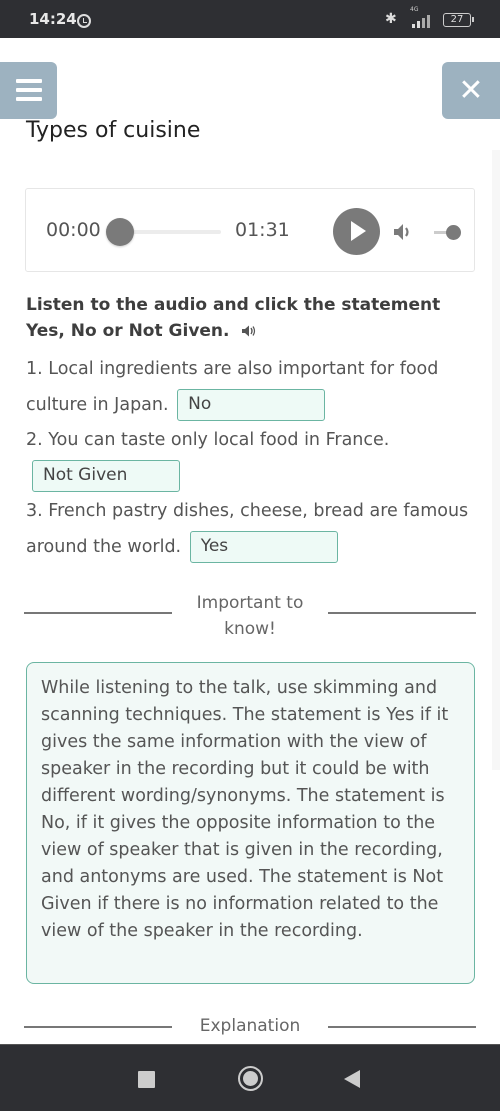 This screenshot has height=1111, width=500. I want to click on close-icon: ✕, so click(471, 90).